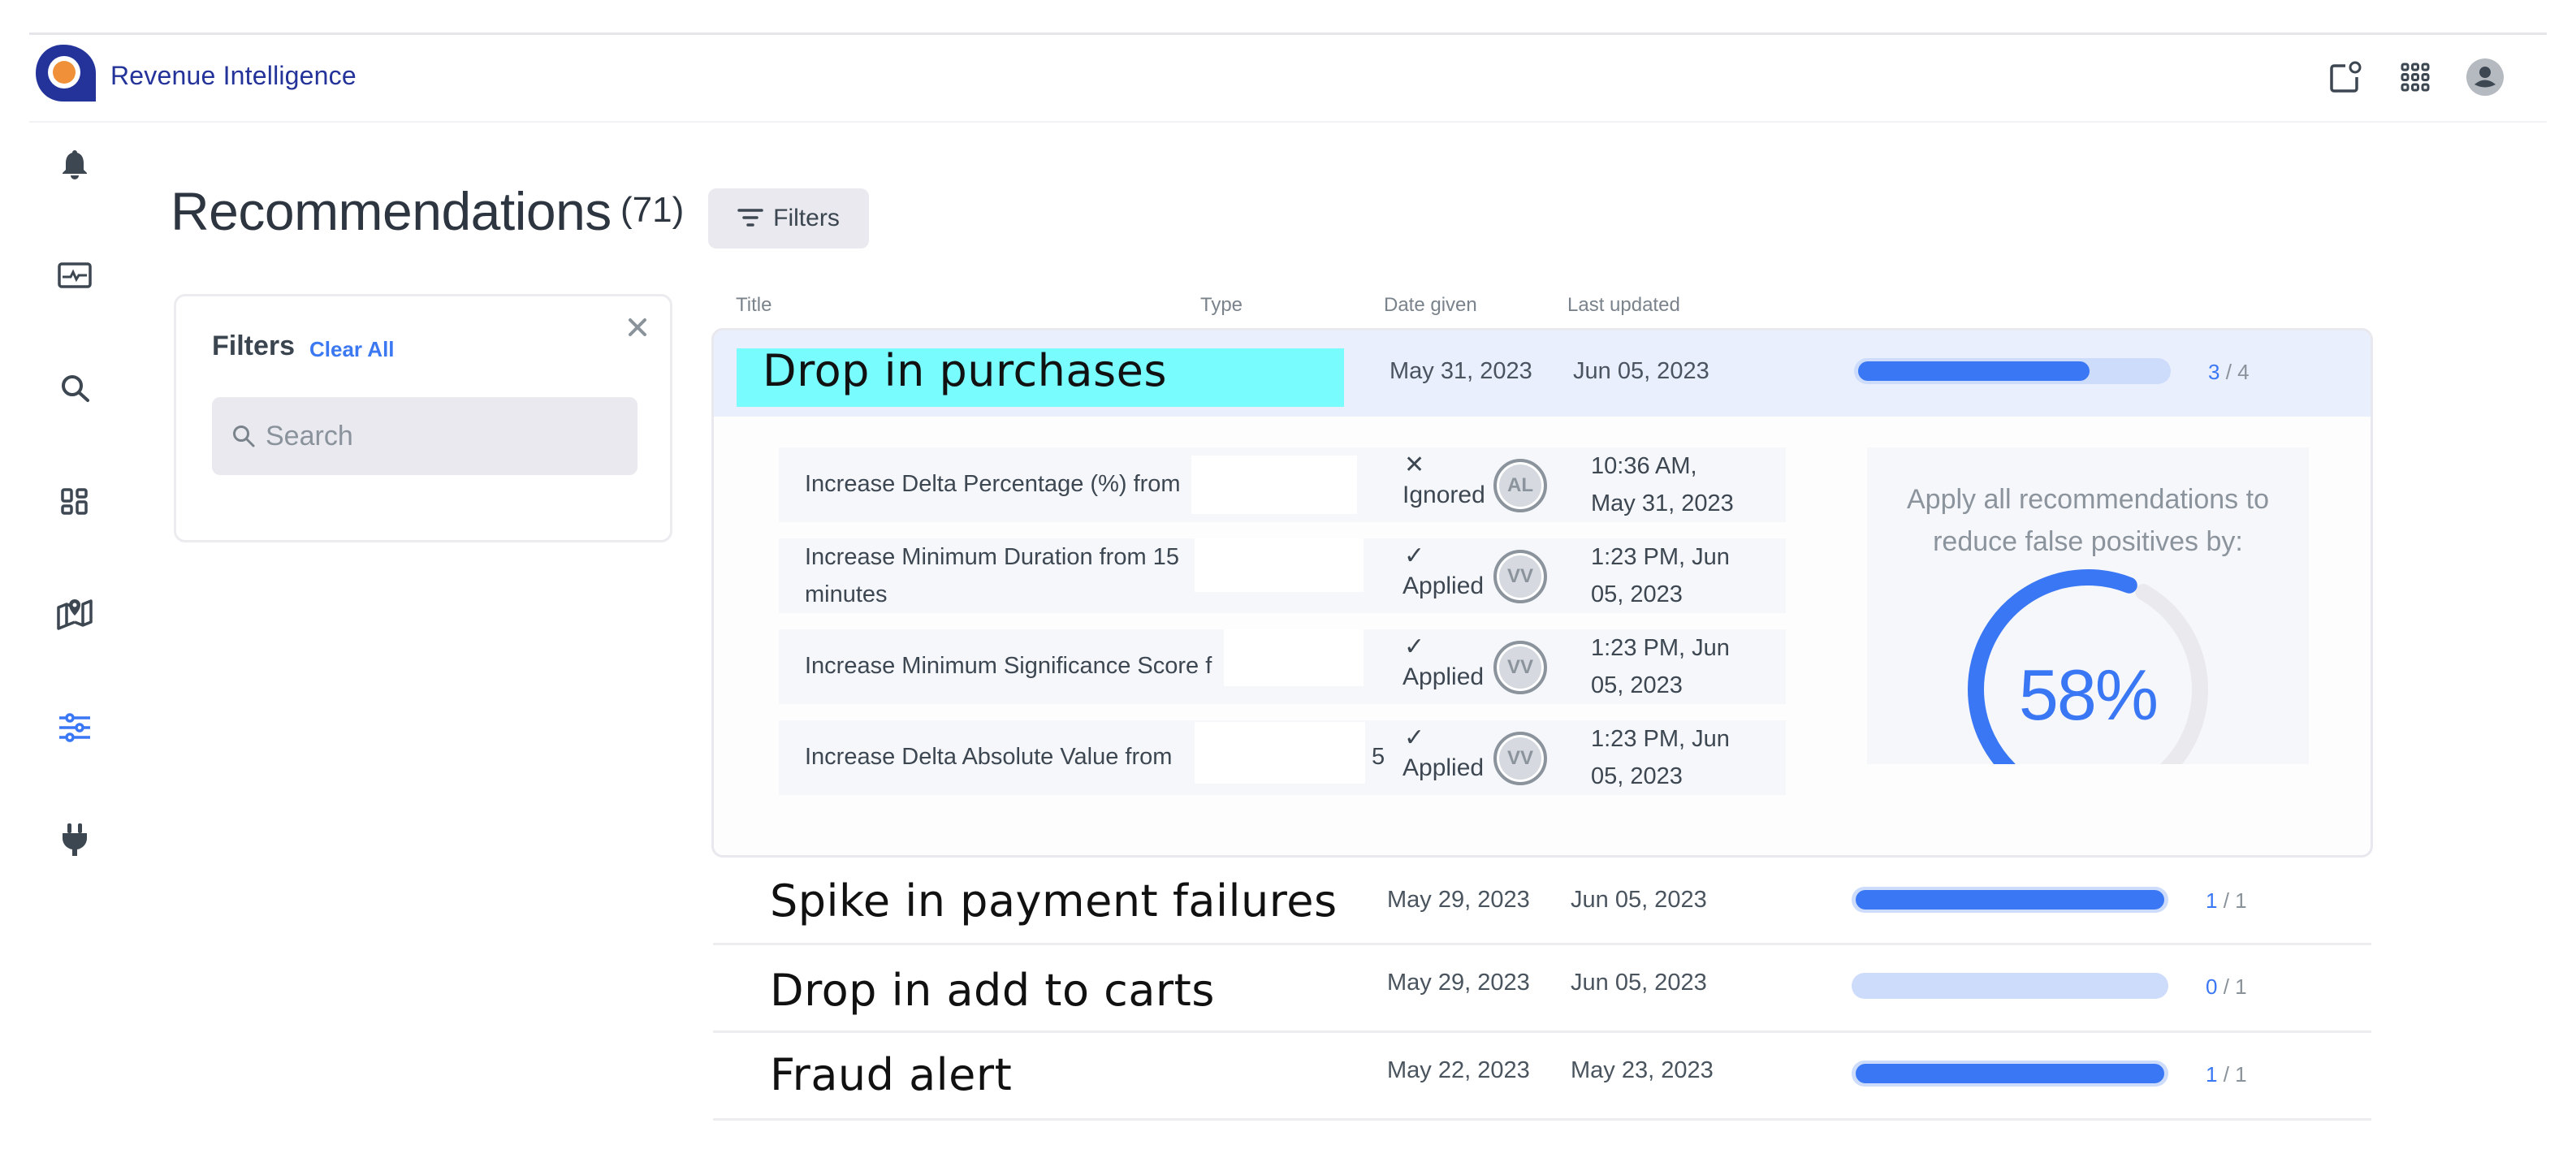 This screenshot has height=1158, width=2576. What do you see at coordinates (993, 990) in the screenshot?
I see `row-title: Drop in add to carts` at bounding box center [993, 990].